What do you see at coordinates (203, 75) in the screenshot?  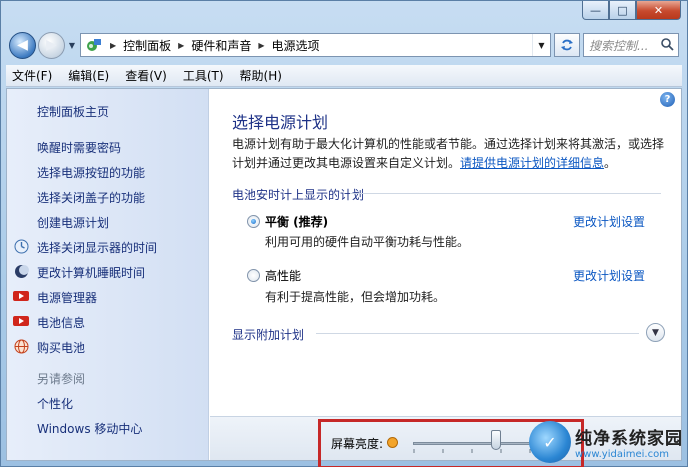 I see `menu-tools: 工具(T)` at bounding box center [203, 75].